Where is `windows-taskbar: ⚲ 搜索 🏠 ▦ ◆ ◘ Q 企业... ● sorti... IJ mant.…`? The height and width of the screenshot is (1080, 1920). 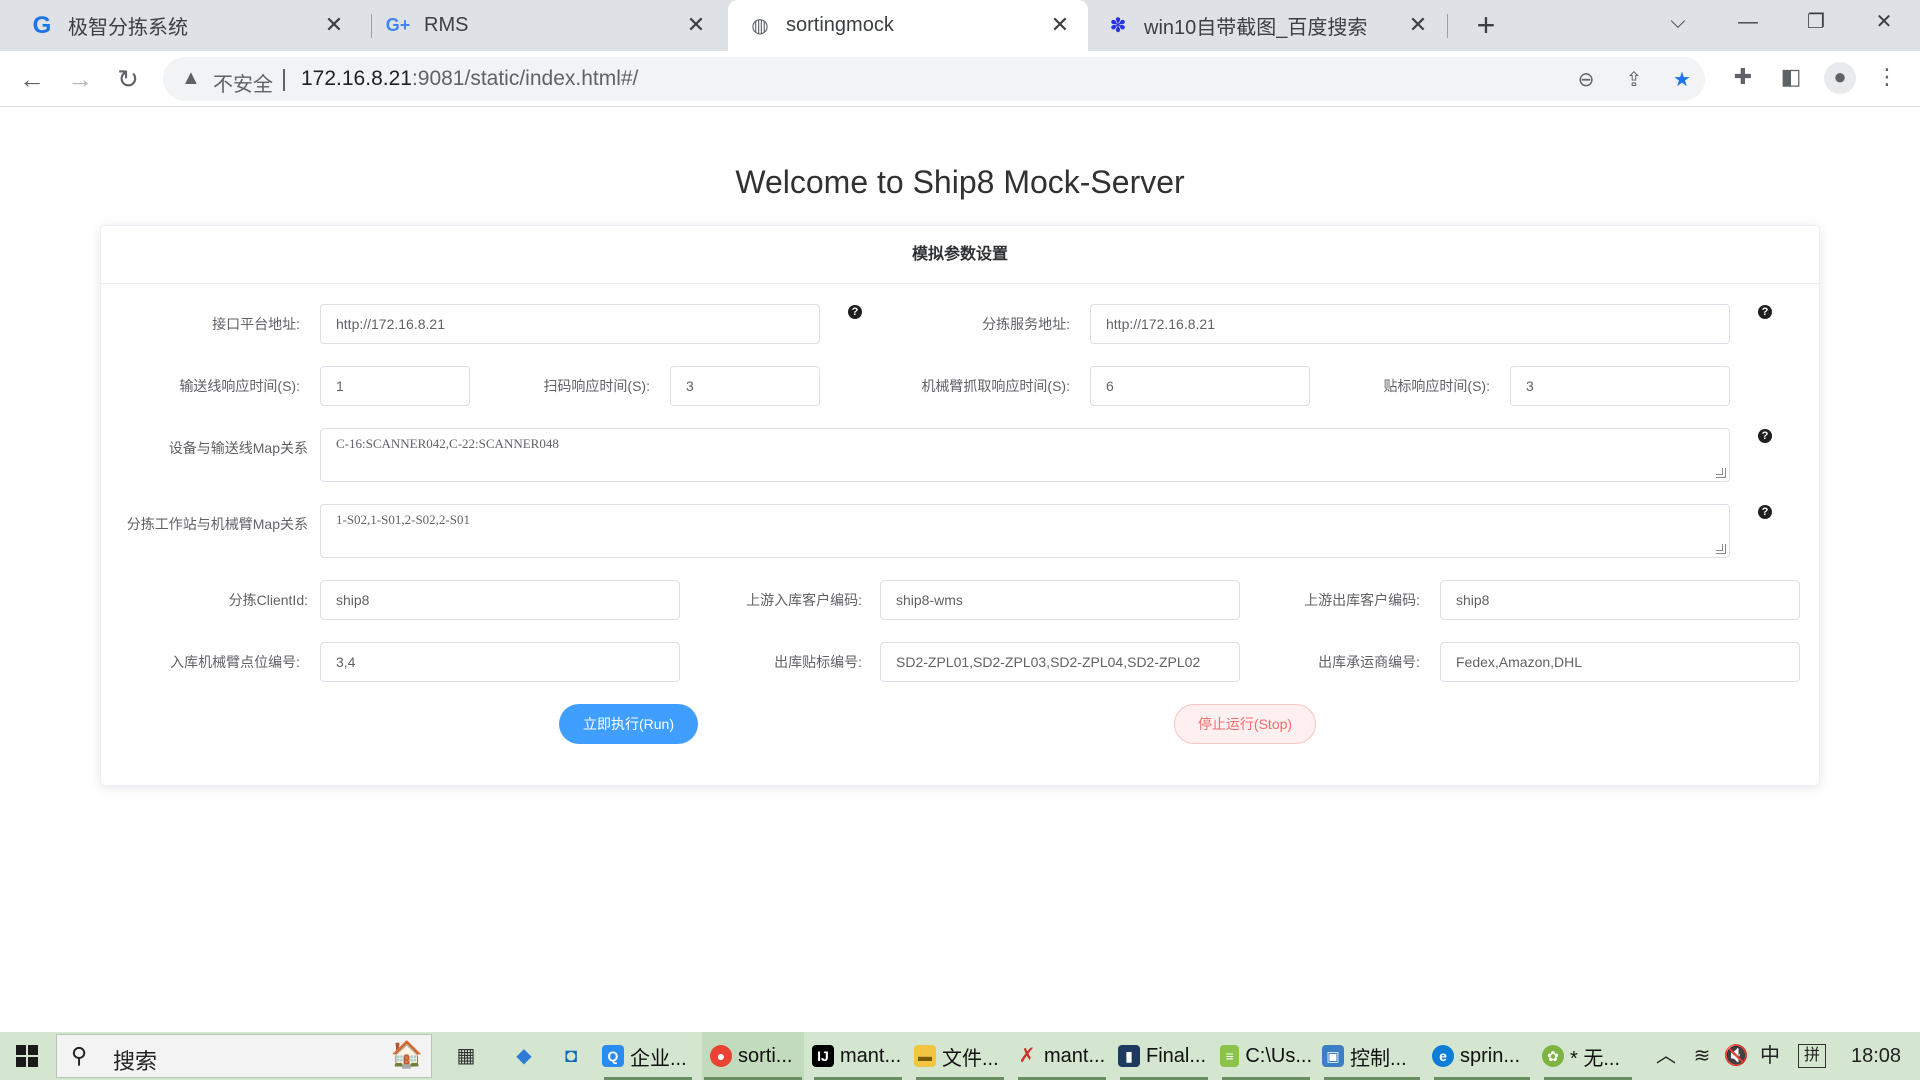 windows-taskbar: ⚲ 搜索 🏠 ▦ ◆ ◘ Q 企业... ● sorti... IJ mant.… is located at coordinates (960, 1056).